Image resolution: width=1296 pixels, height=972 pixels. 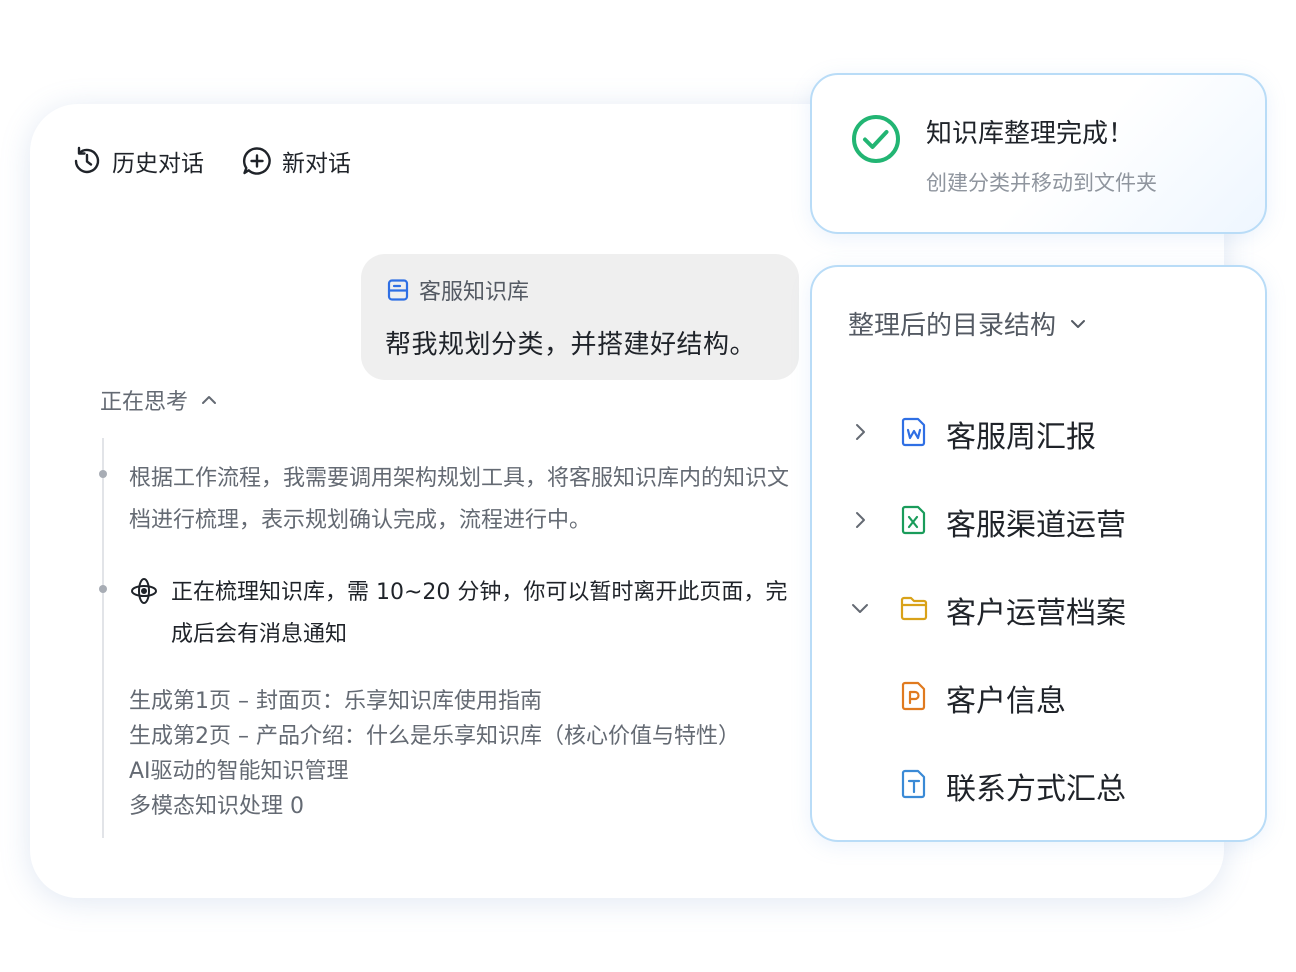 I want to click on directory-header: 整理后的目录结构, so click(x=969, y=323).